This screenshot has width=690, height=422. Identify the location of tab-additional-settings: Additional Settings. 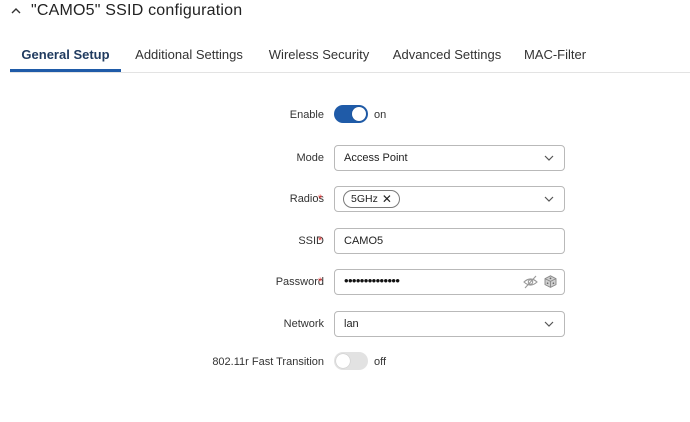
(189, 55).